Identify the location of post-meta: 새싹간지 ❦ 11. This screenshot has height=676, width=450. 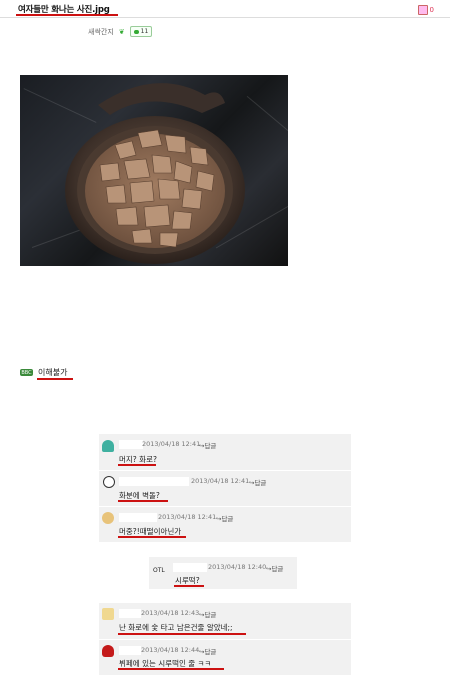
(120, 31).